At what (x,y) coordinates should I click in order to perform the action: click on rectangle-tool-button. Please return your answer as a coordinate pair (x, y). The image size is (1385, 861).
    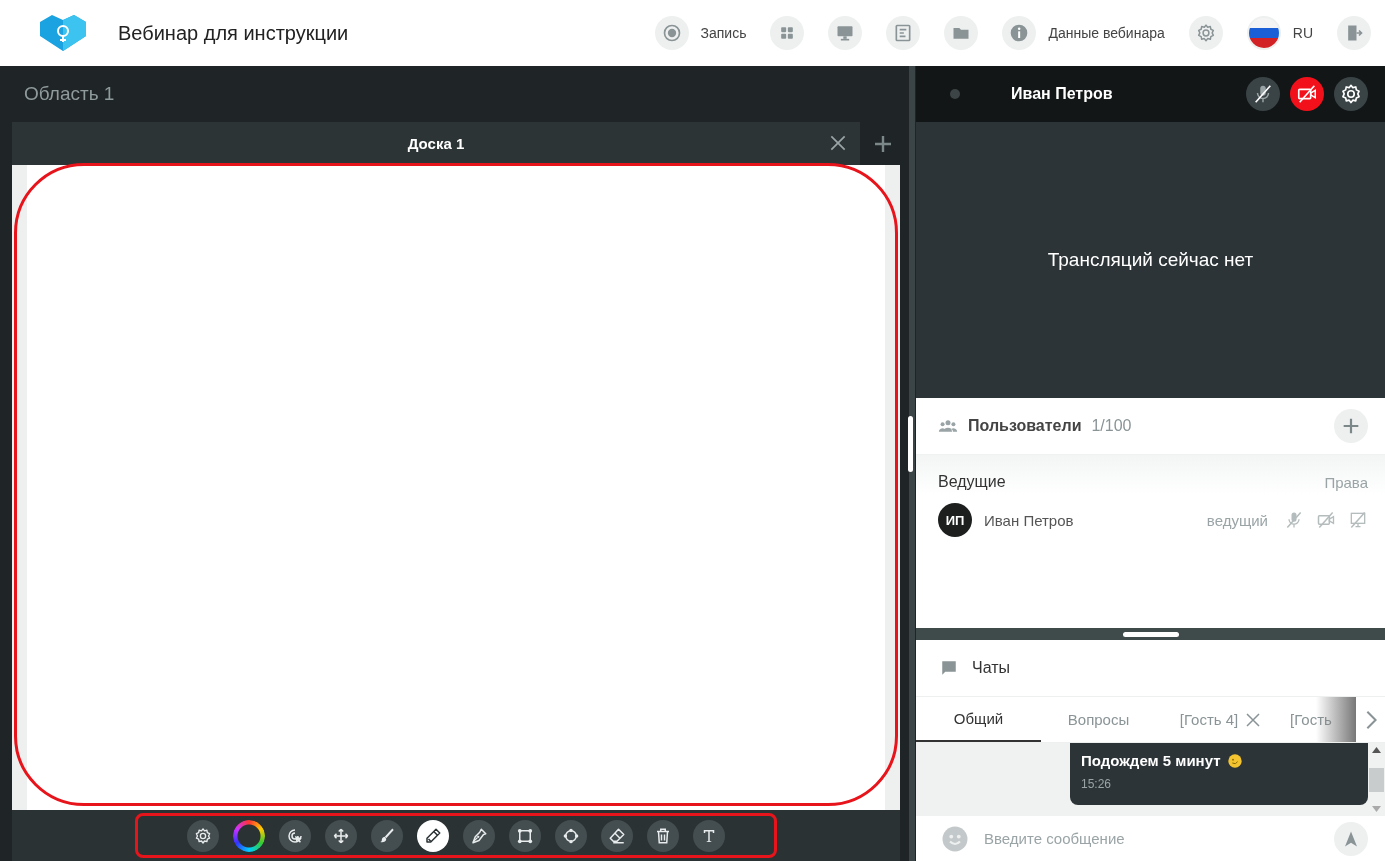
    Looking at the image, I should click on (525, 835).